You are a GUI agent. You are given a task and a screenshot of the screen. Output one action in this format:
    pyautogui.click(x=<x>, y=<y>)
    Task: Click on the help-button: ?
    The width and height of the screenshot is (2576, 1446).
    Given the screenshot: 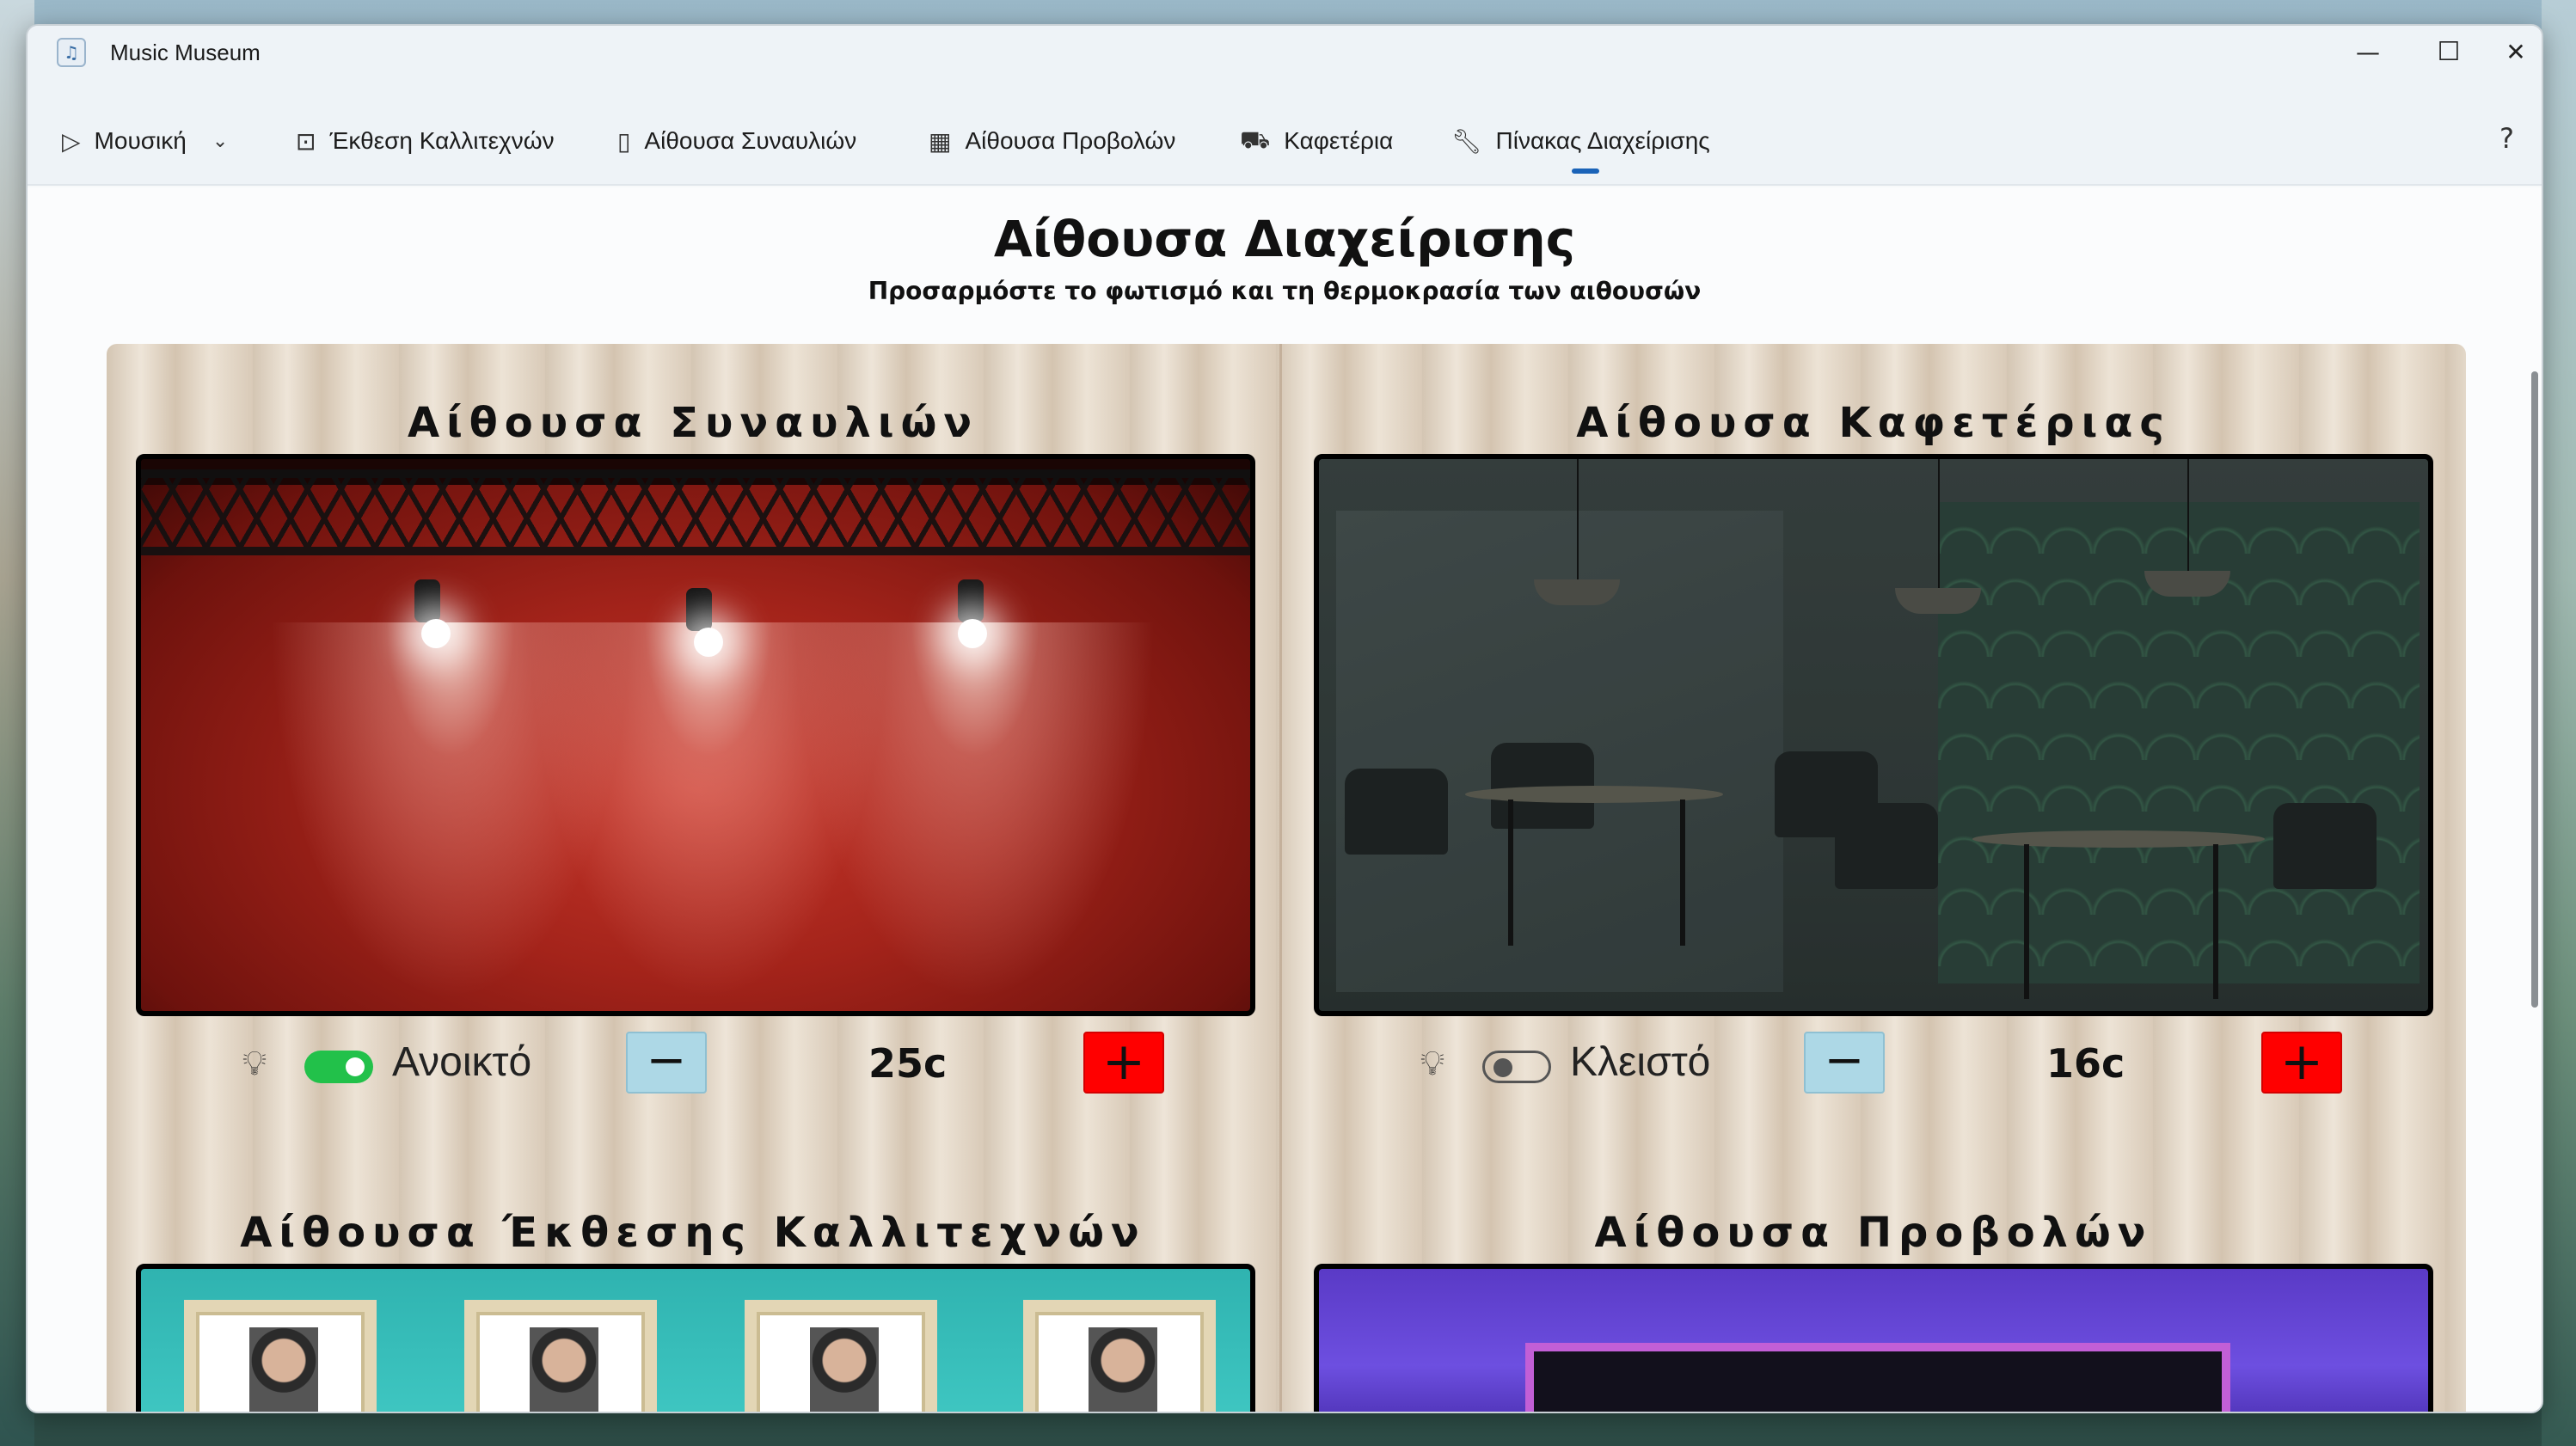 What is the action you would take?
    pyautogui.click(x=2506, y=139)
    